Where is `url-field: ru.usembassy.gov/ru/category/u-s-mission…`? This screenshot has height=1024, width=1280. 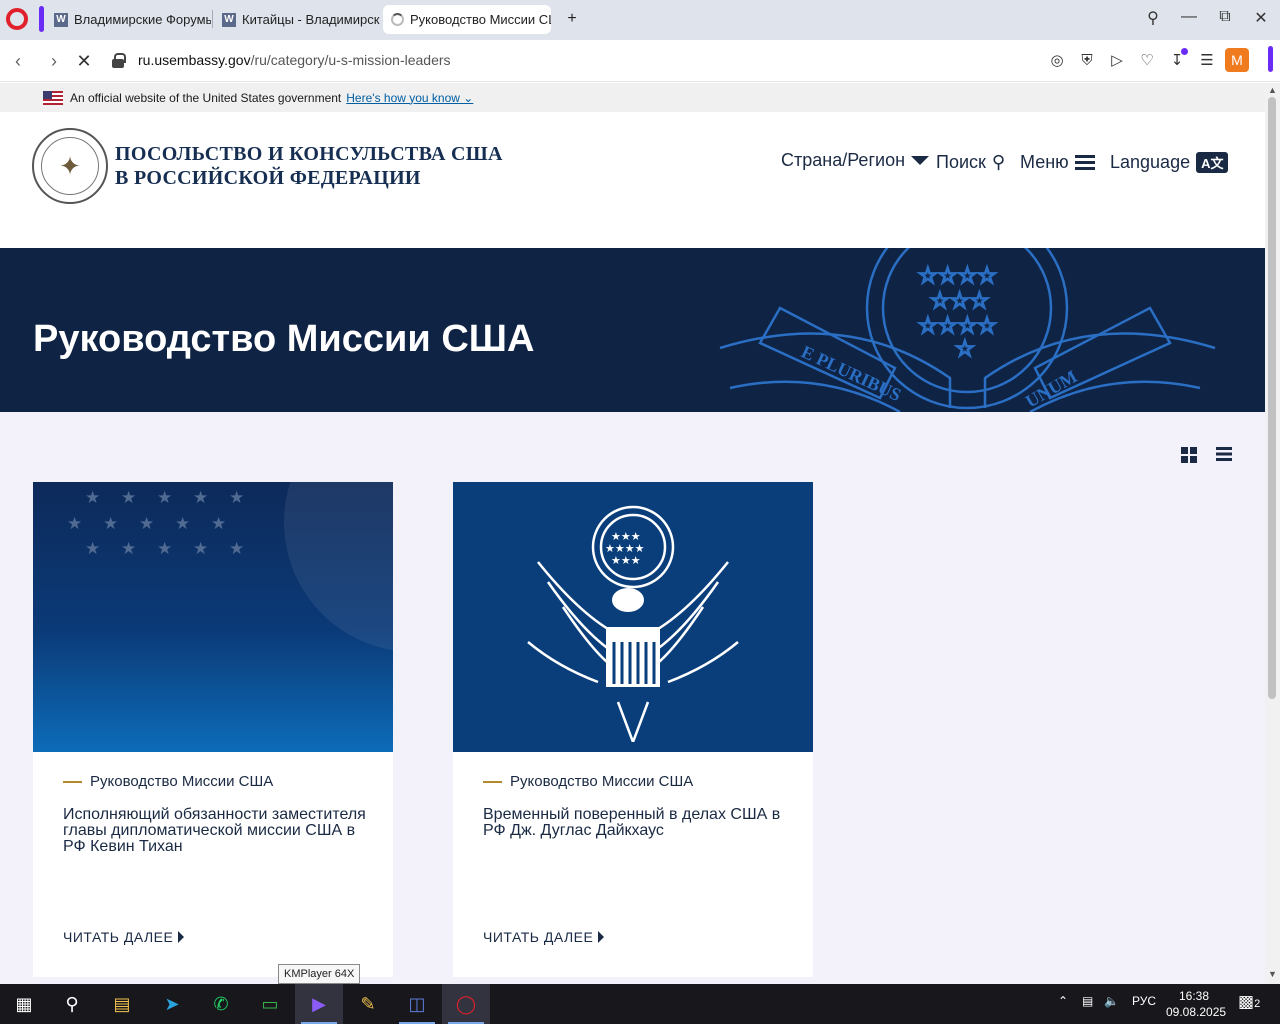 url-field: ru.usembassy.gov/ru/category/u-s-mission… is located at coordinates (294, 60).